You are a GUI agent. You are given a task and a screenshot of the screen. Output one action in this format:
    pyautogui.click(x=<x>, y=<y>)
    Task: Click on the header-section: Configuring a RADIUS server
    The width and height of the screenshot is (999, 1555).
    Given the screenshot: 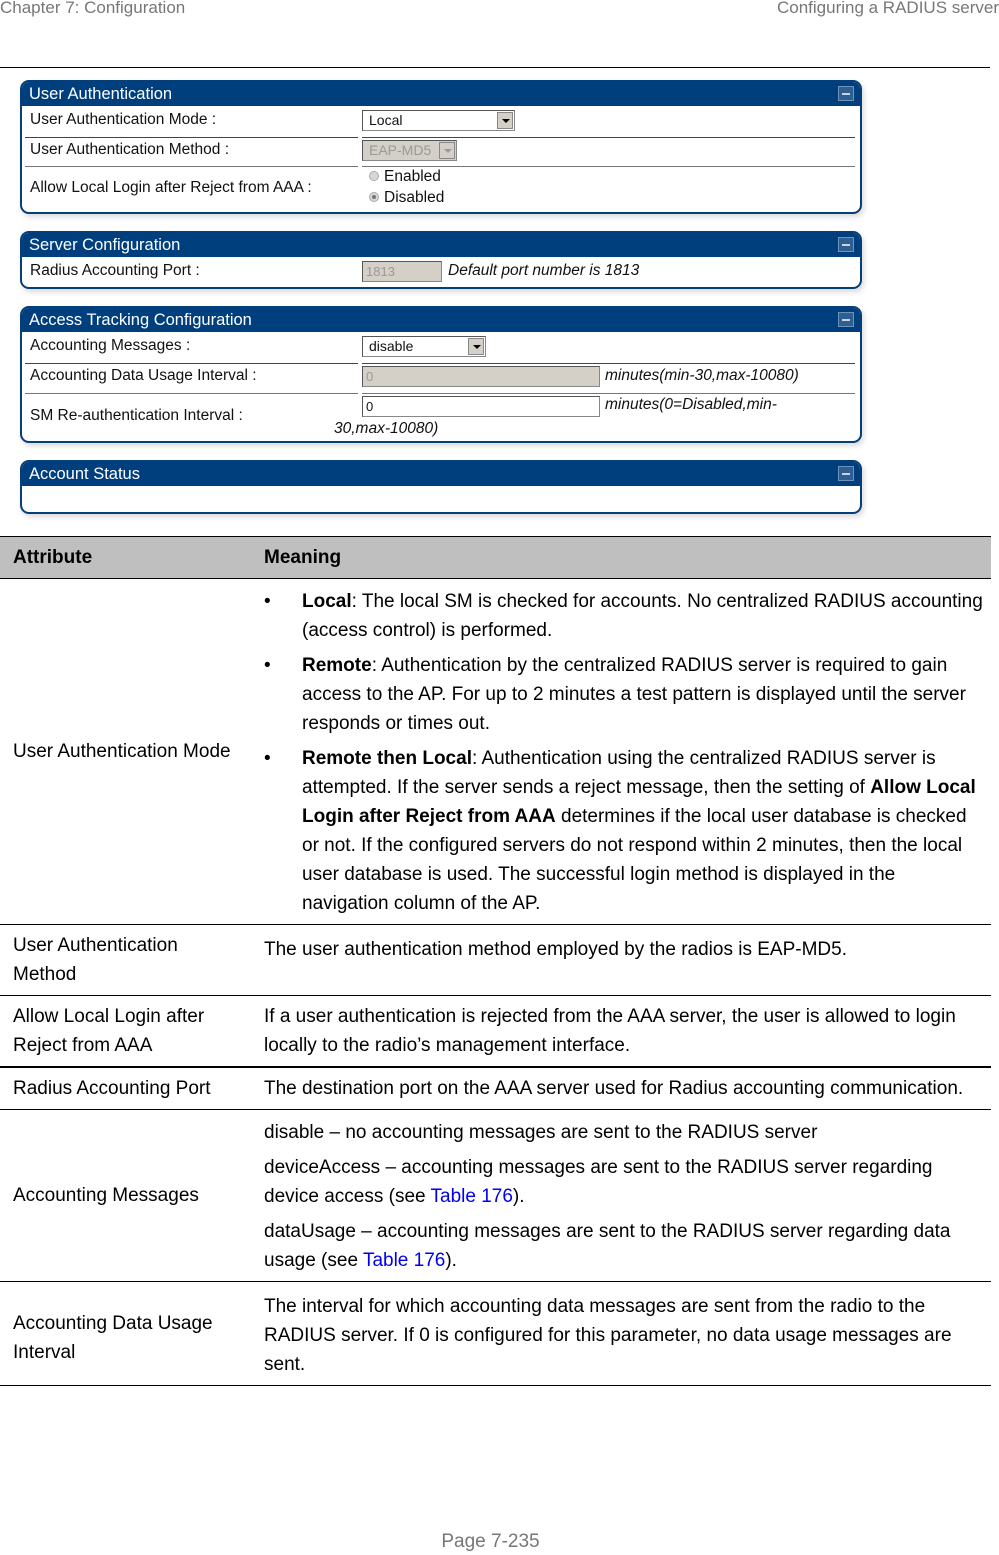 What is the action you would take?
    pyautogui.click(x=887, y=8)
    